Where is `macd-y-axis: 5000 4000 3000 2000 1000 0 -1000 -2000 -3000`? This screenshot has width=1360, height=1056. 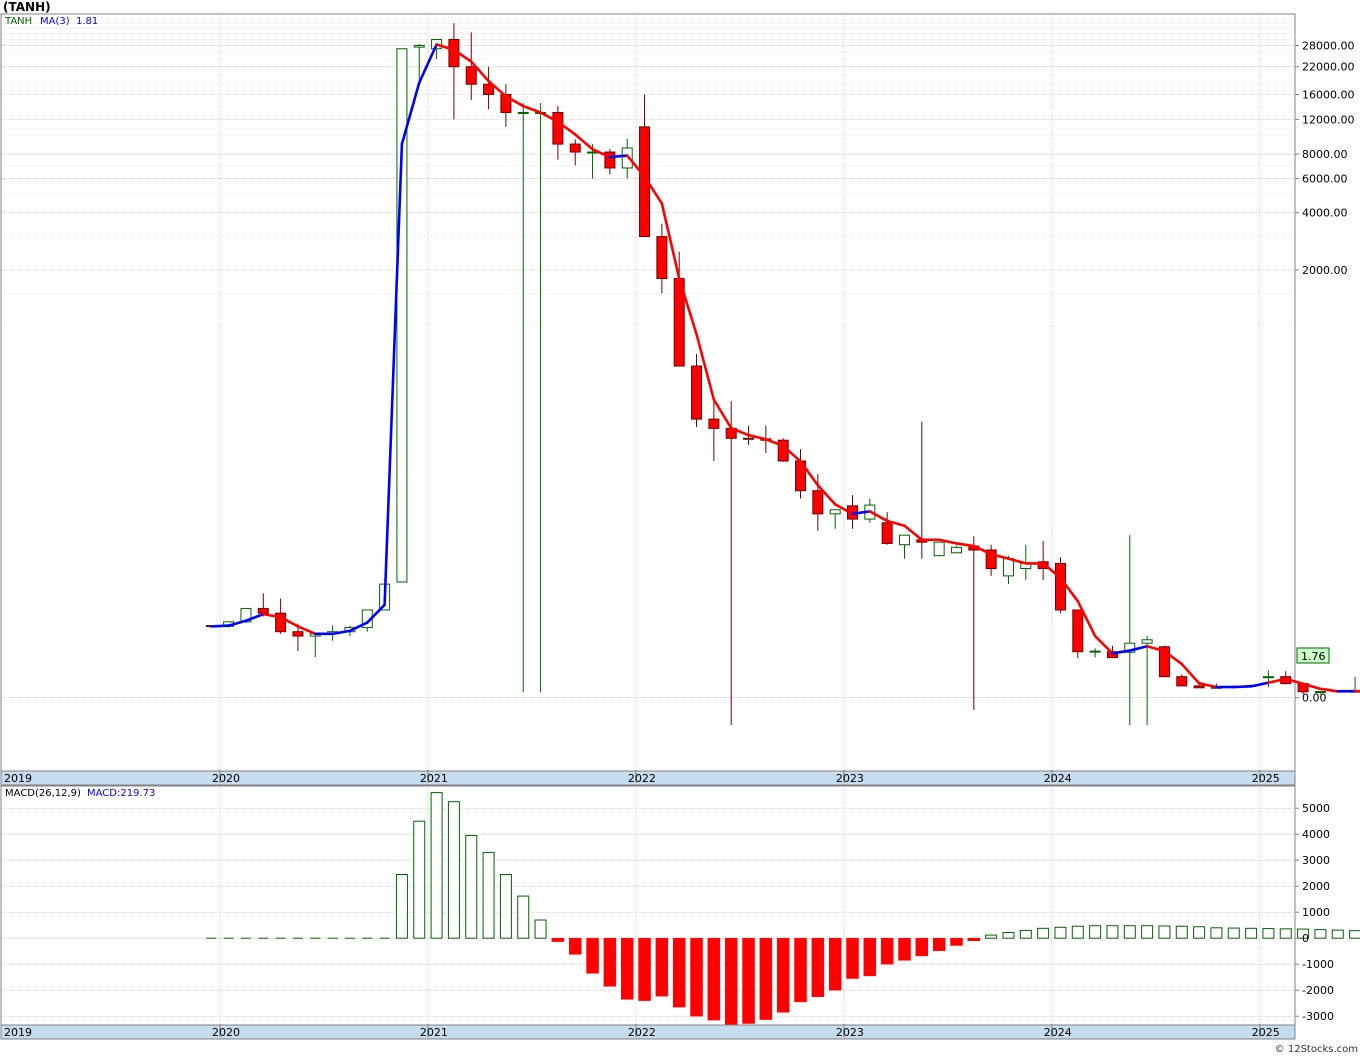 macd-y-axis: 5000 4000 3000 2000 1000 0 -1000 -2000 -3000 is located at coordinates (1314, 912).